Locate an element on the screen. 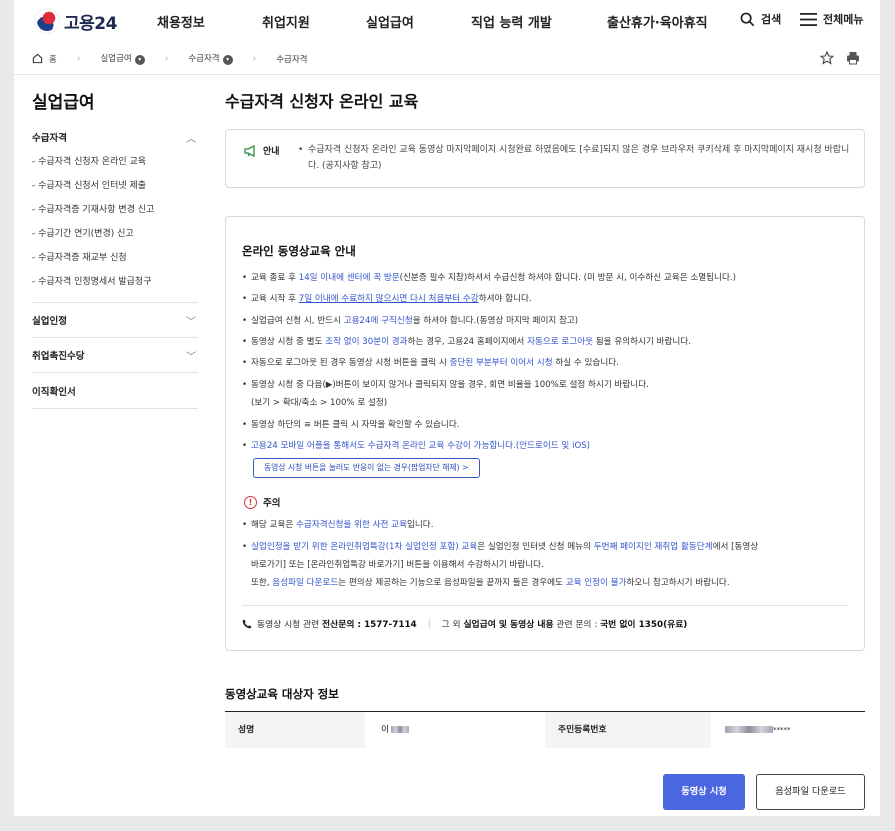  notice-label: 안내 is located at coordinates (262, 150).